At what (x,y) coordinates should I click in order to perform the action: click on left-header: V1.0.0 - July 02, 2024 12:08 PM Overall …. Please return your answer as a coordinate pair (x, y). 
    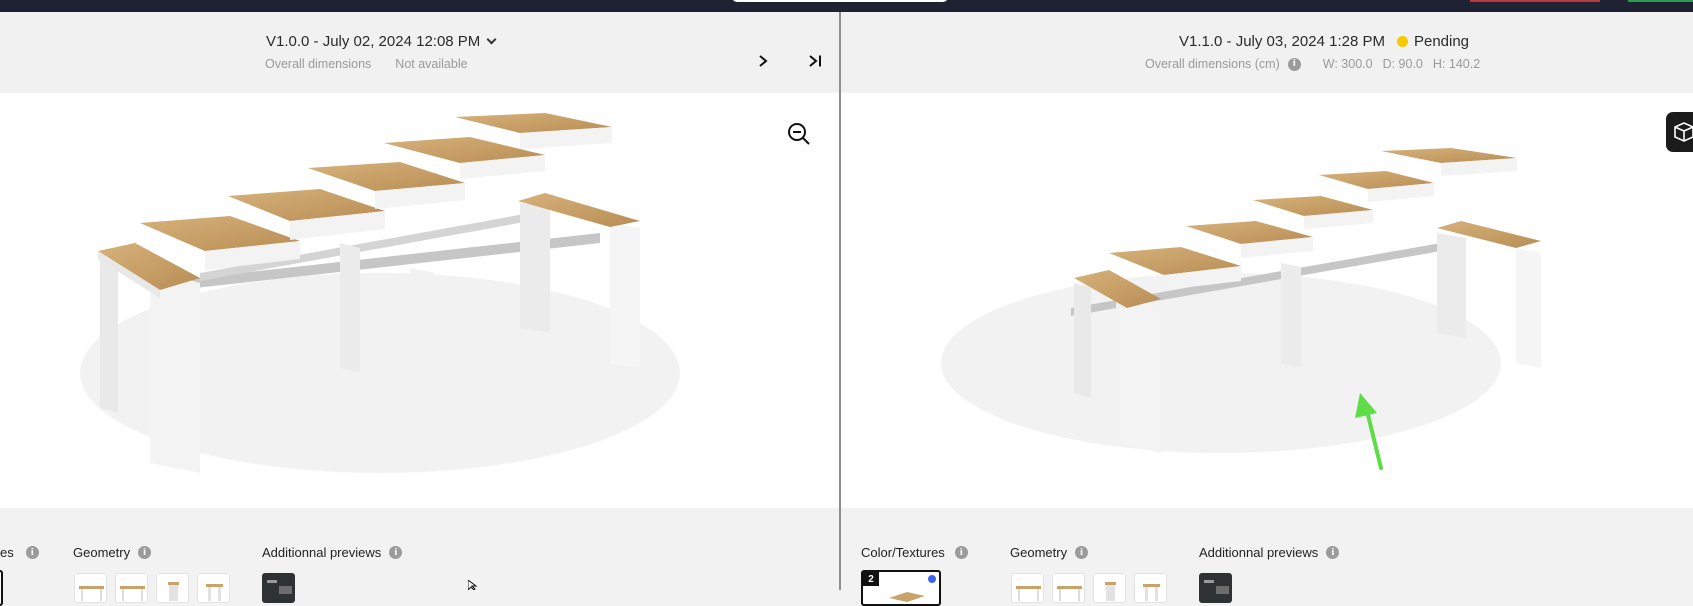
    Looking at the image, I should click on (419, 52).